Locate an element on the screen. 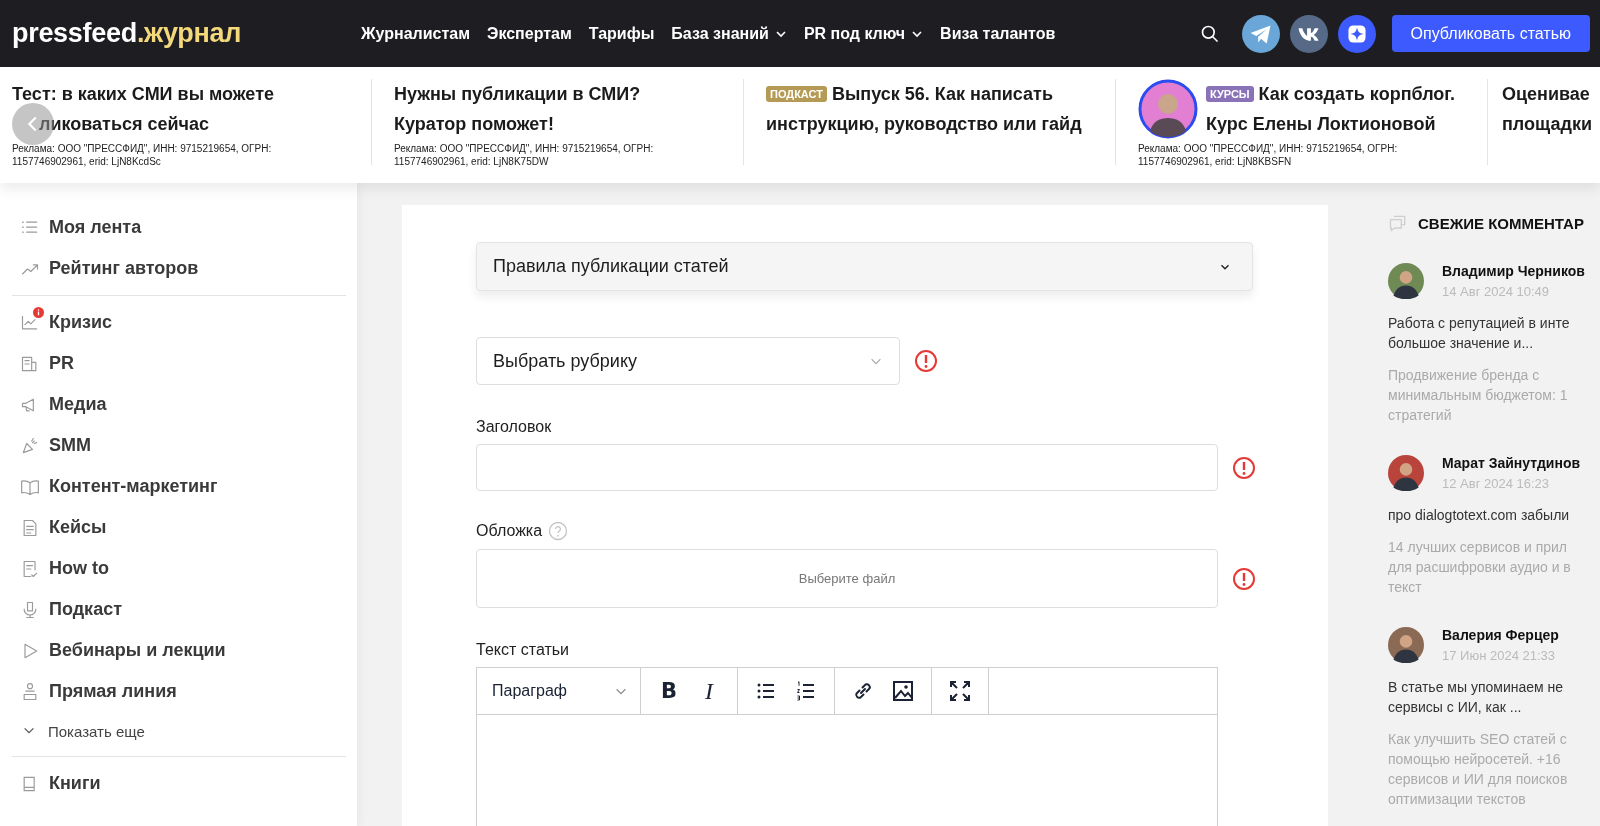  comment-text: В статье мы упоминаем не is located at coordinates (1476, 687).